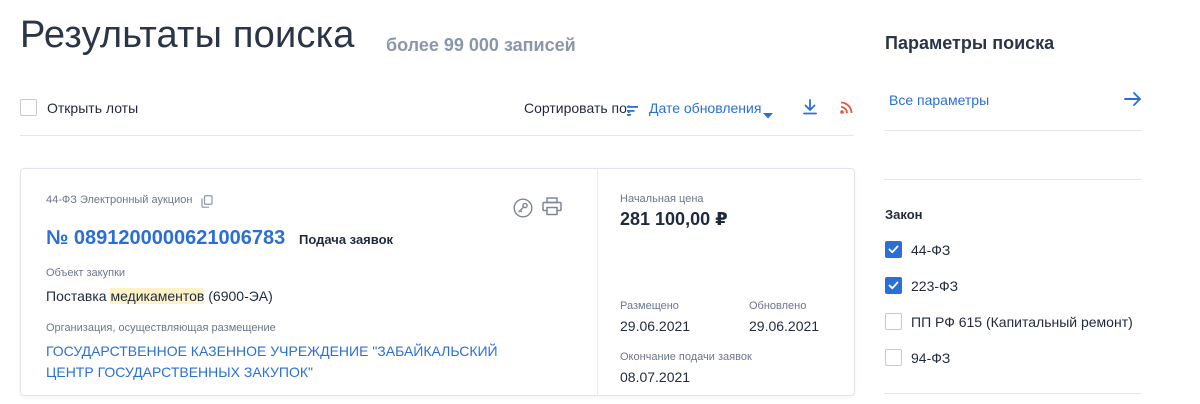  What do you see at coordinates (893, 357) in the screenshot?
I see `law-checkbox-94fz` at bounding box center [893, 357].